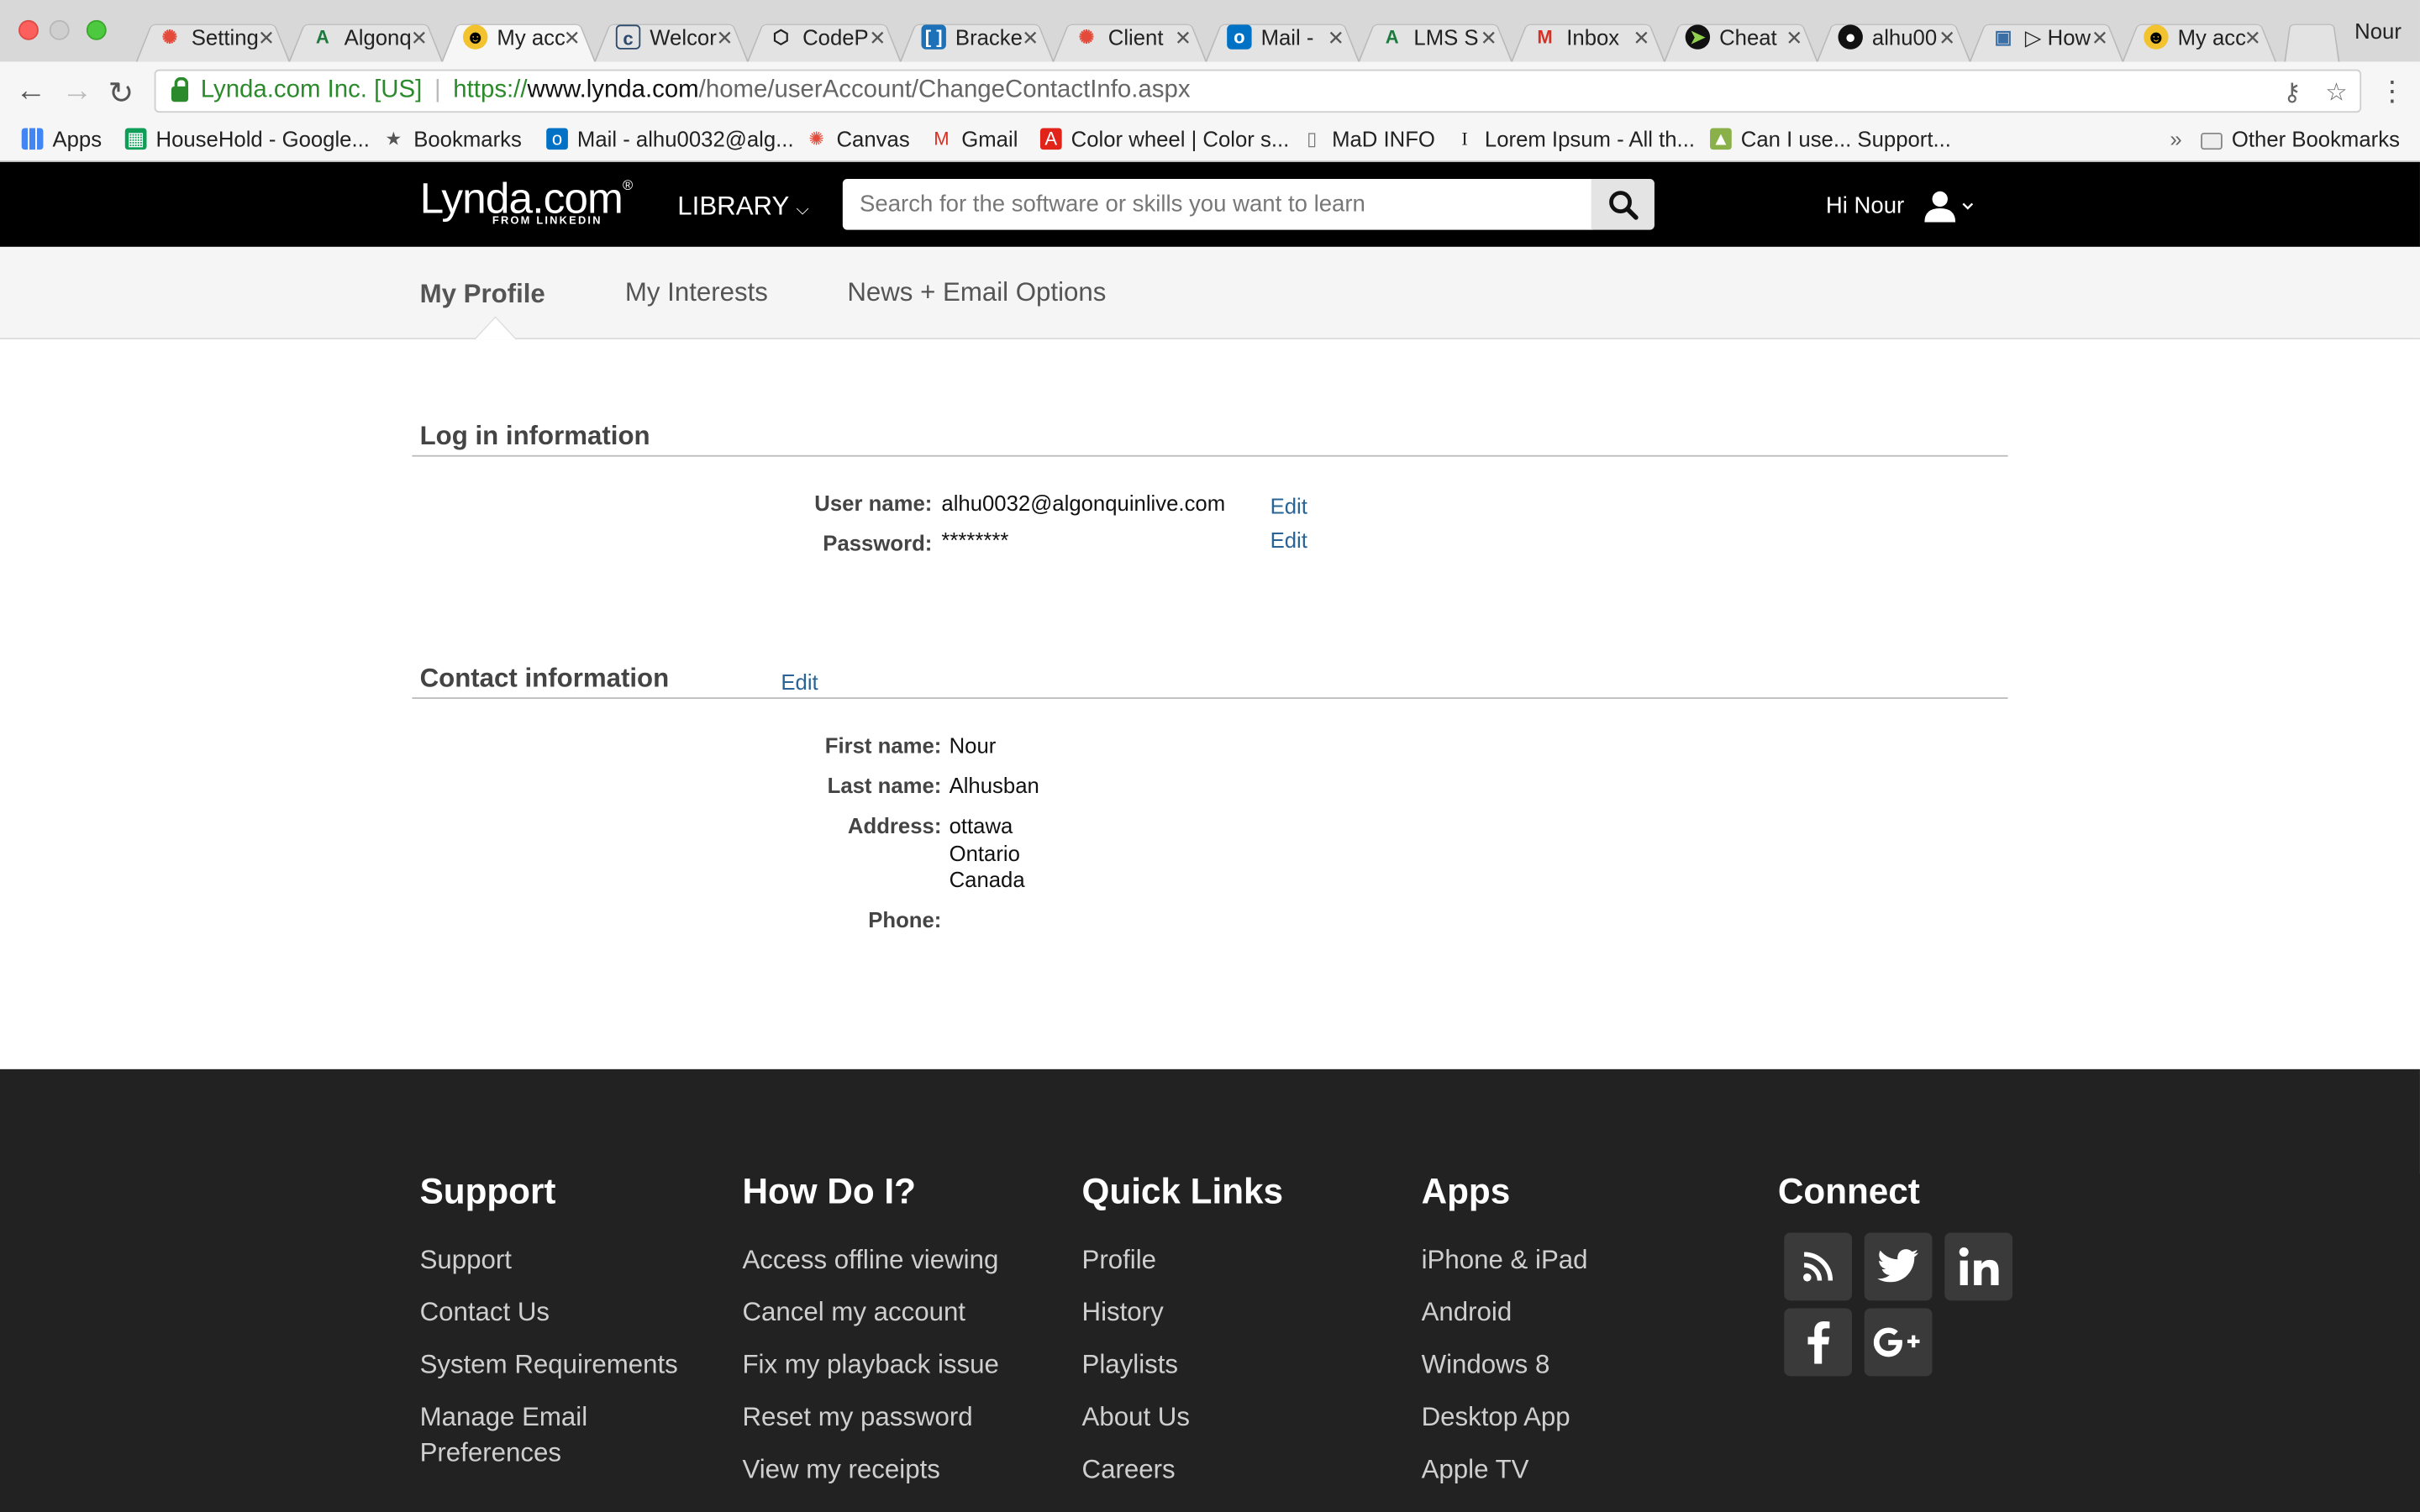 This screenshot has width=2420, height=1512. I want to click on linkedin-link, so click(1979, 1266).